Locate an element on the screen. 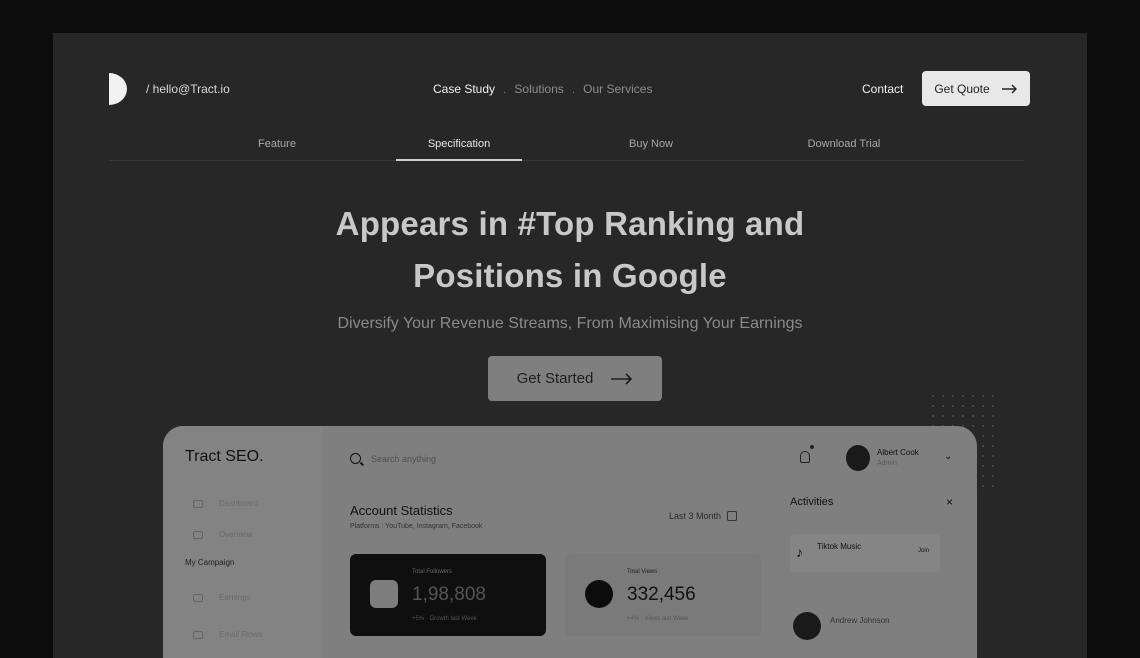 Image resolution: width=1140 pixels, height=658 pixels. account-statistics-subtitle: Platforms : YouTube, Instagram, Facebook is located at coordinates (416, 526).